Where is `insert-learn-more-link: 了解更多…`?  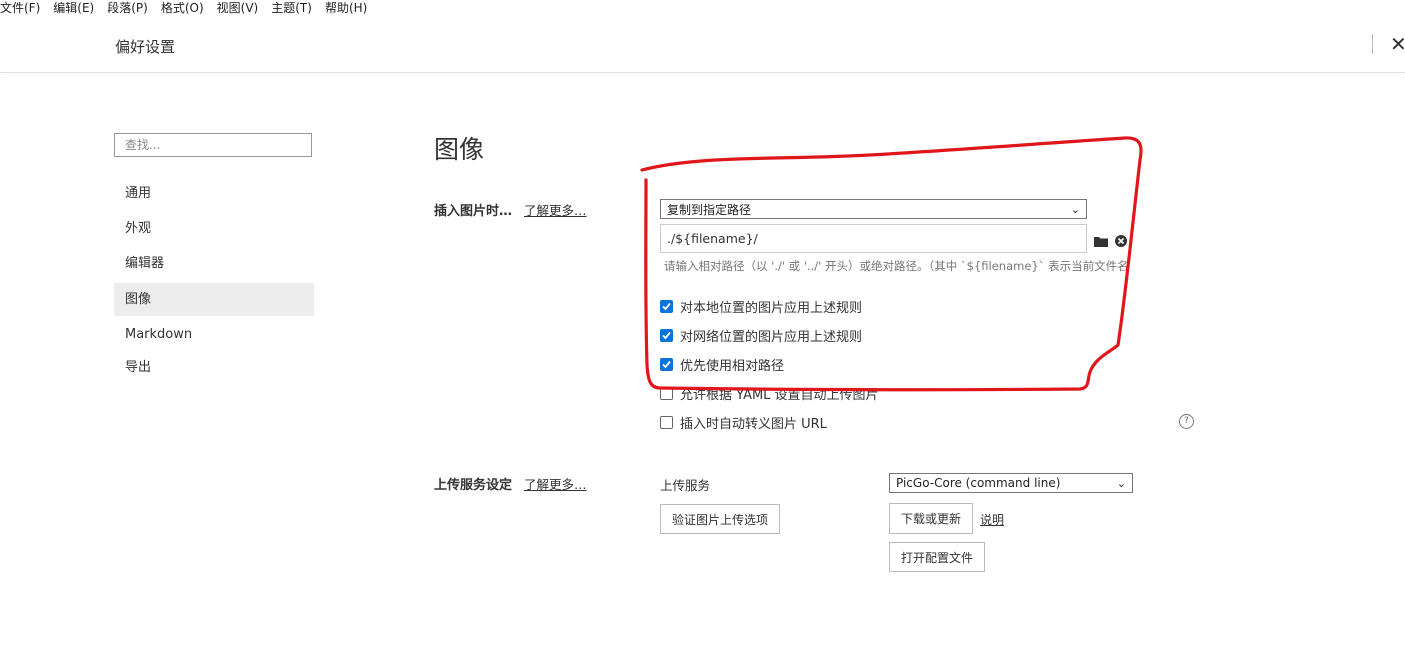 insert-learn-more-link: 了解更多… is located at coordinates (555, 209).